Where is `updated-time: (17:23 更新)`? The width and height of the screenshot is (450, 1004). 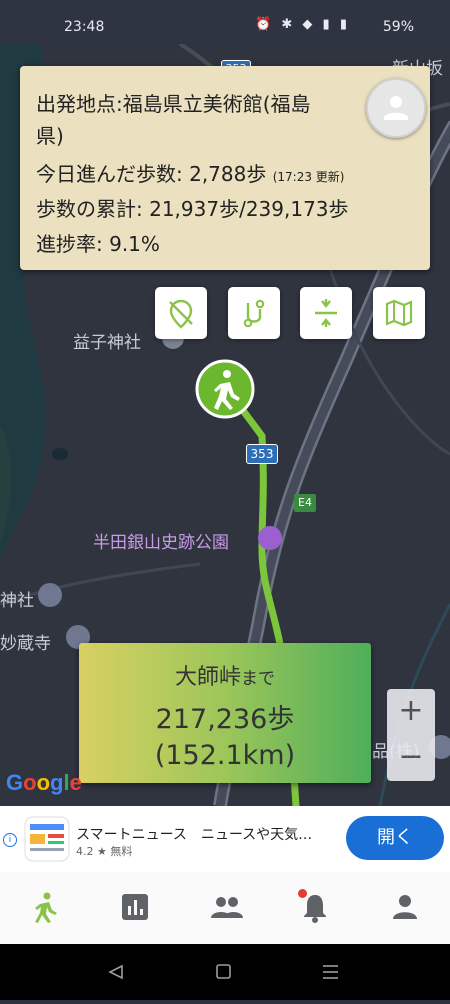
updated-time: (17:23 更新) is located at coordinates (308, 177).